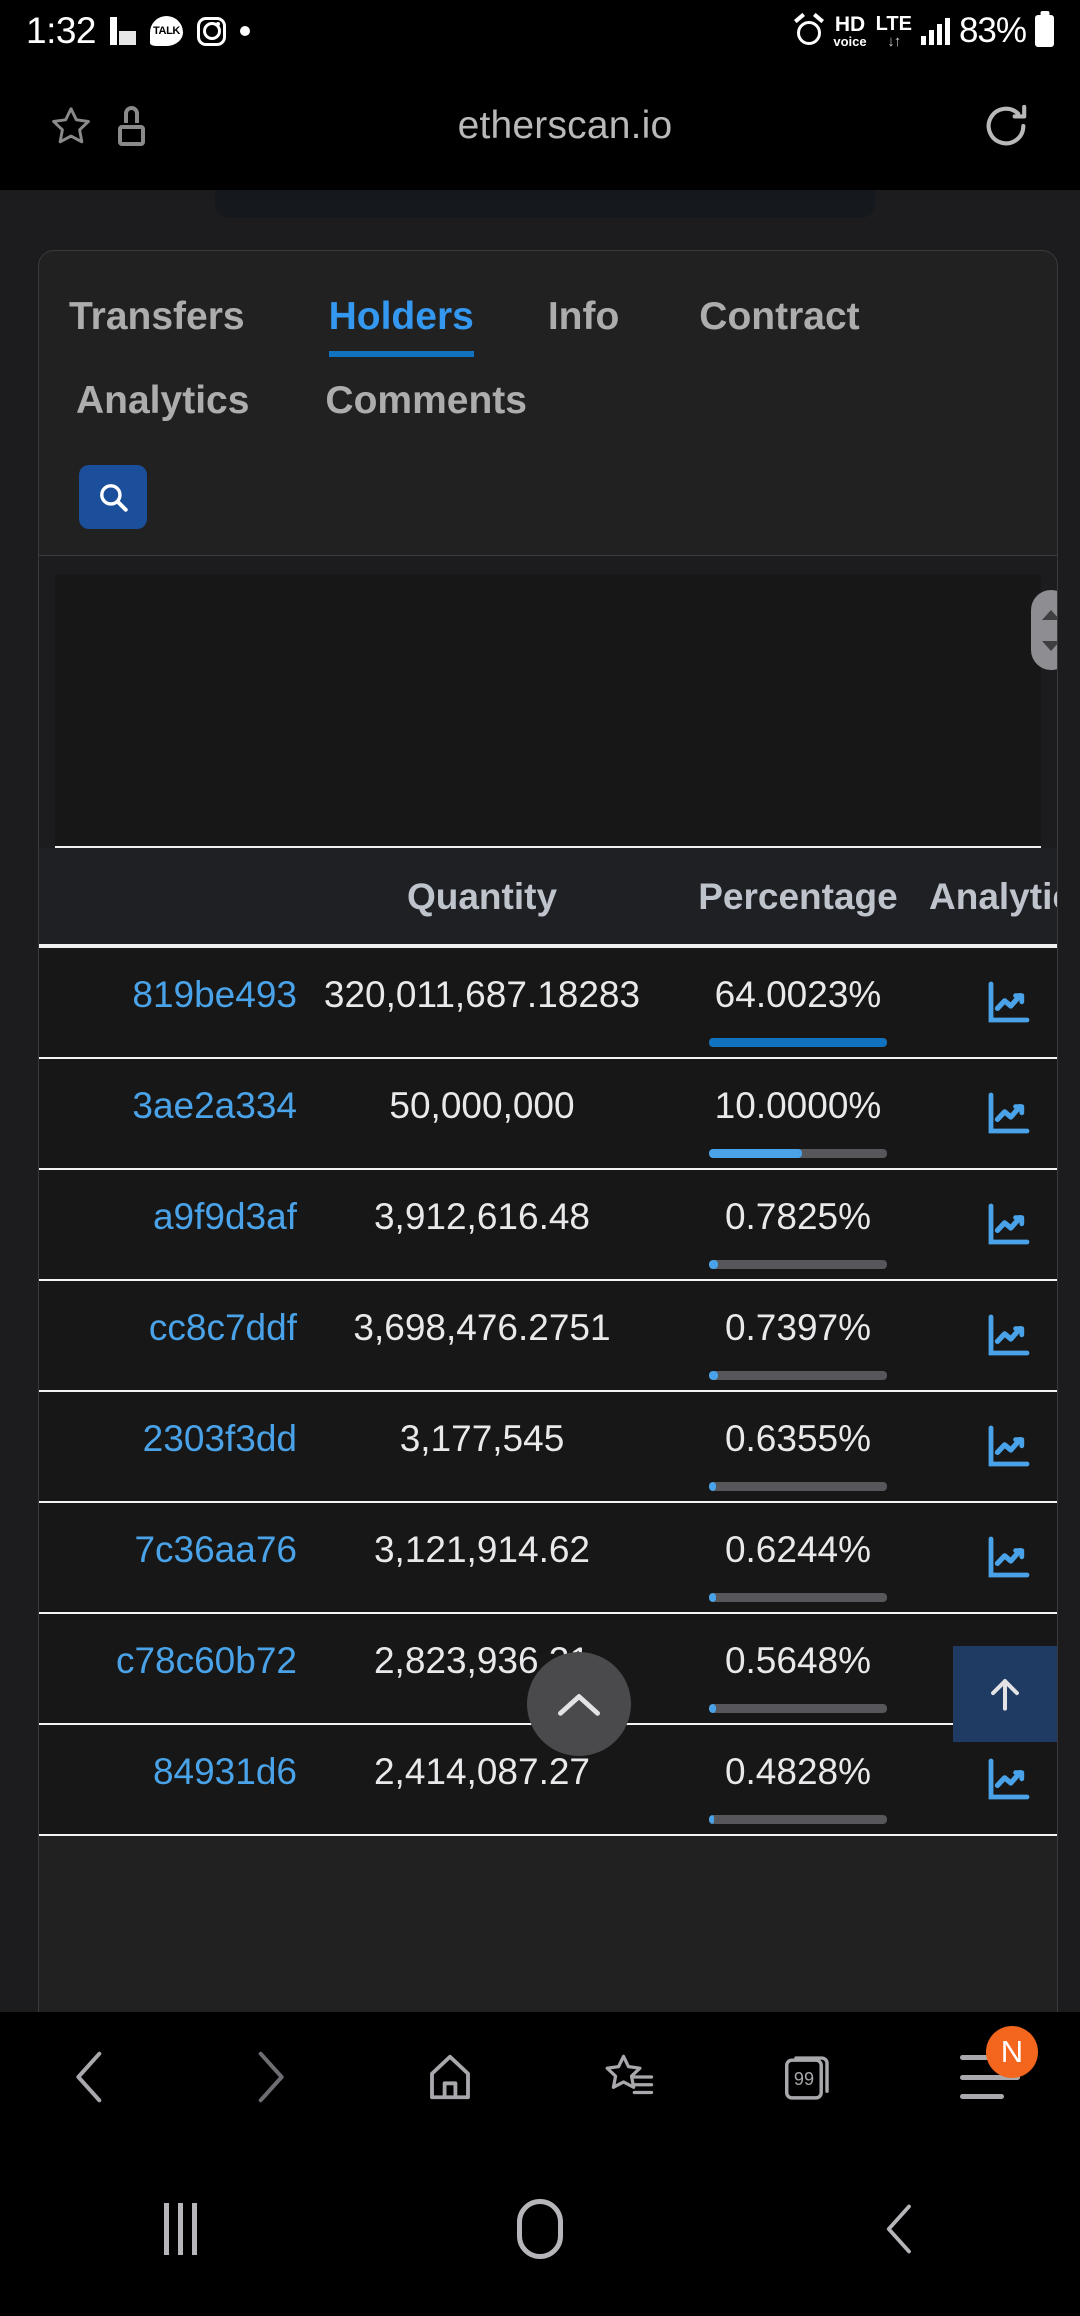 The width and height of the screenshot is (1080, 2316). What do you see at coordinates (779, 315) in the screenshot?
I see `tab-contract: Contract` at bounding box center [779, 315].